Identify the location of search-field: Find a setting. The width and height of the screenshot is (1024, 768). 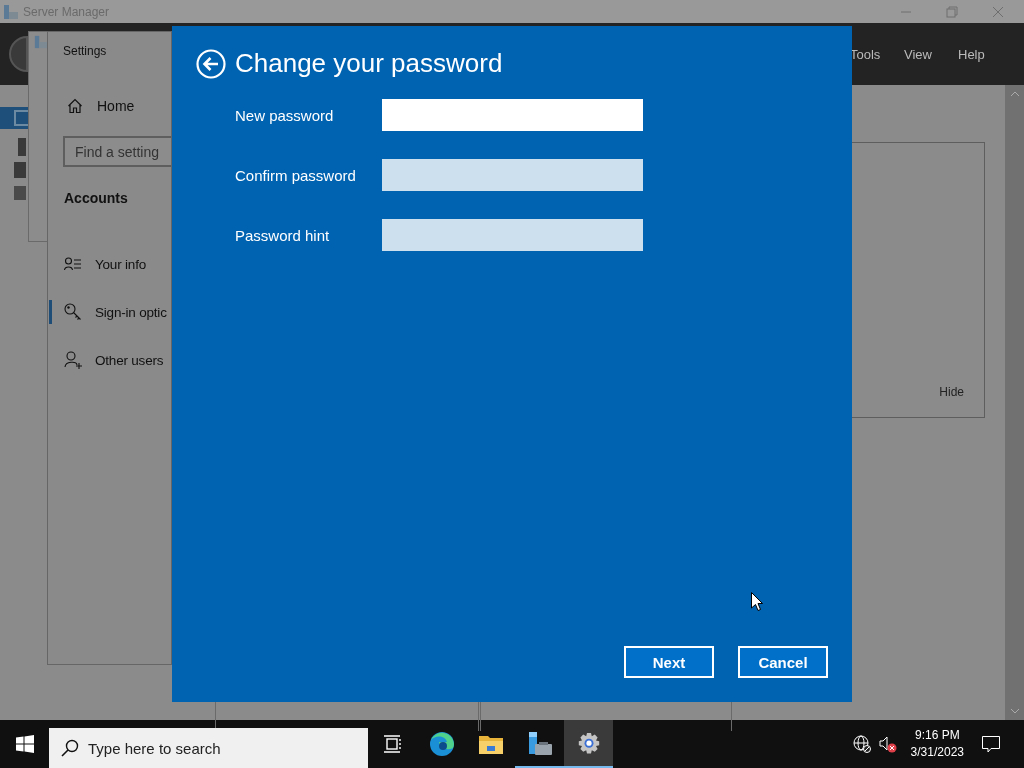
(117, 151).